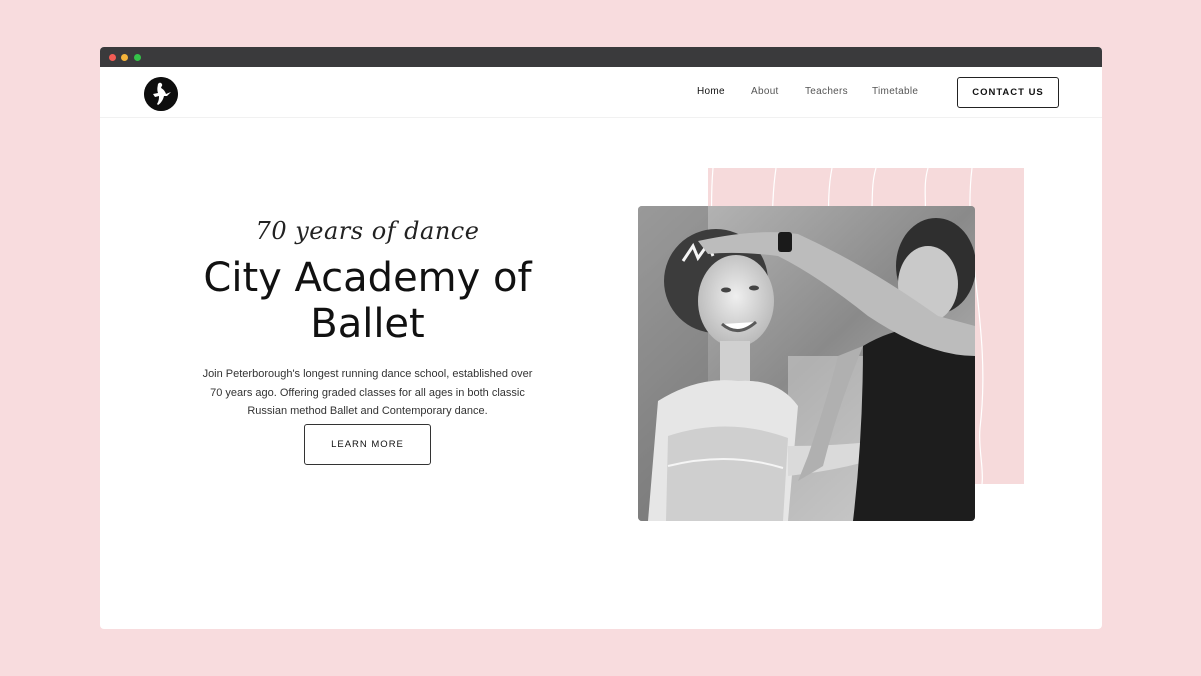 The image size is (1201, 676). I want to click on window-titlebar, so click(601, 57).